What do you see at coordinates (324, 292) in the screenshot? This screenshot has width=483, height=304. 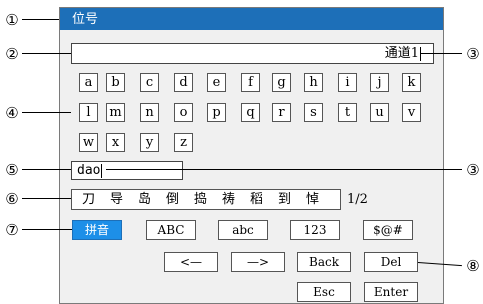 I see `esc-button: Esc` at bounding box center [324, 292].